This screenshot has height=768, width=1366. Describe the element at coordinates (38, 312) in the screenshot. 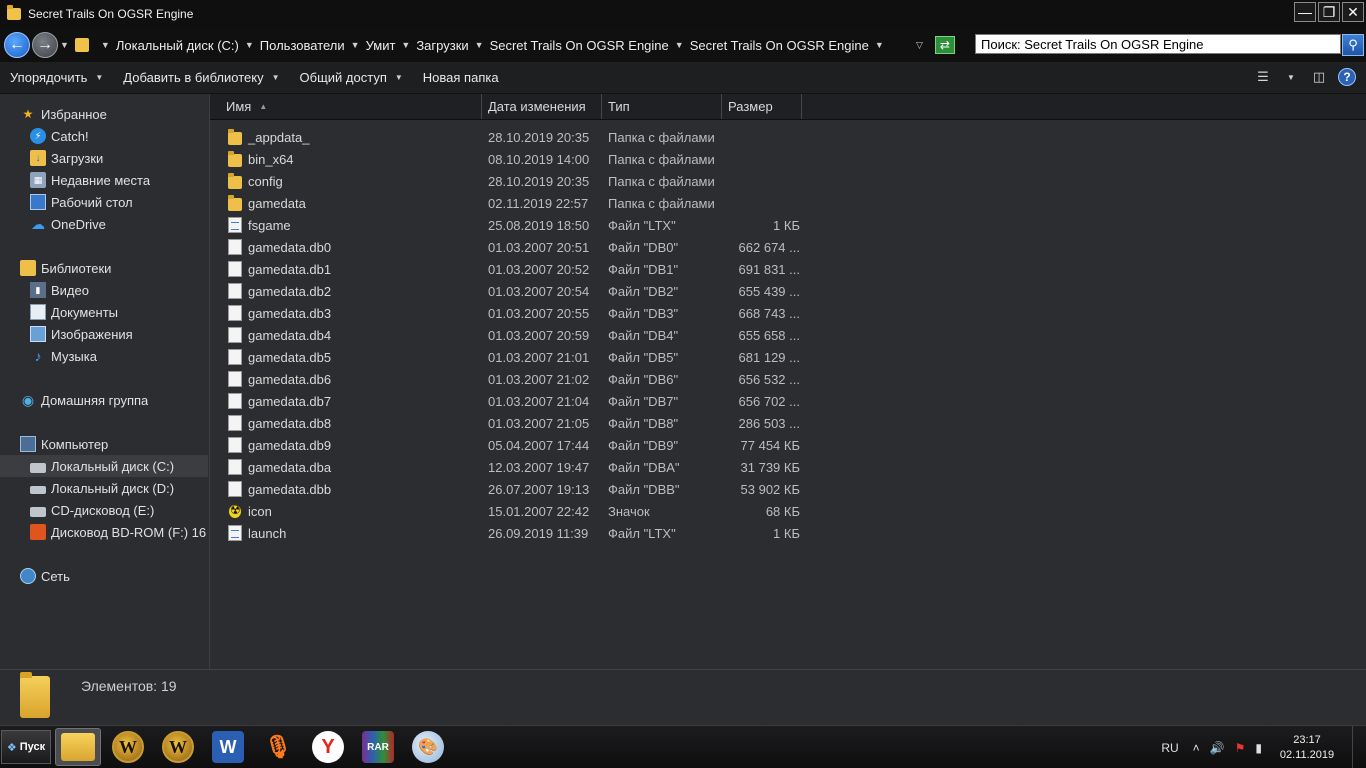

I see `documents-icon` at that location.